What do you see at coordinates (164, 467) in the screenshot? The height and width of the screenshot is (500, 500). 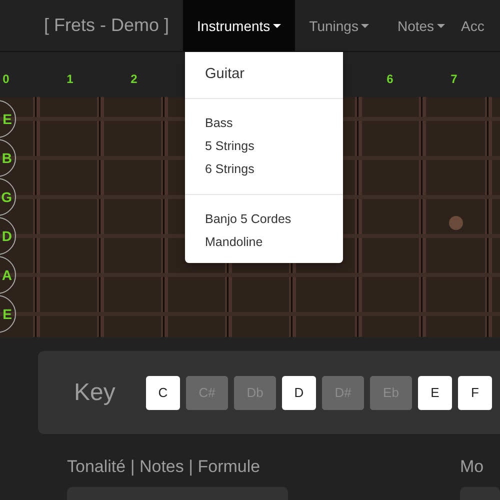 I see `section-title: Tonalité | Notes | Formule` at bounding box center [164, 467].